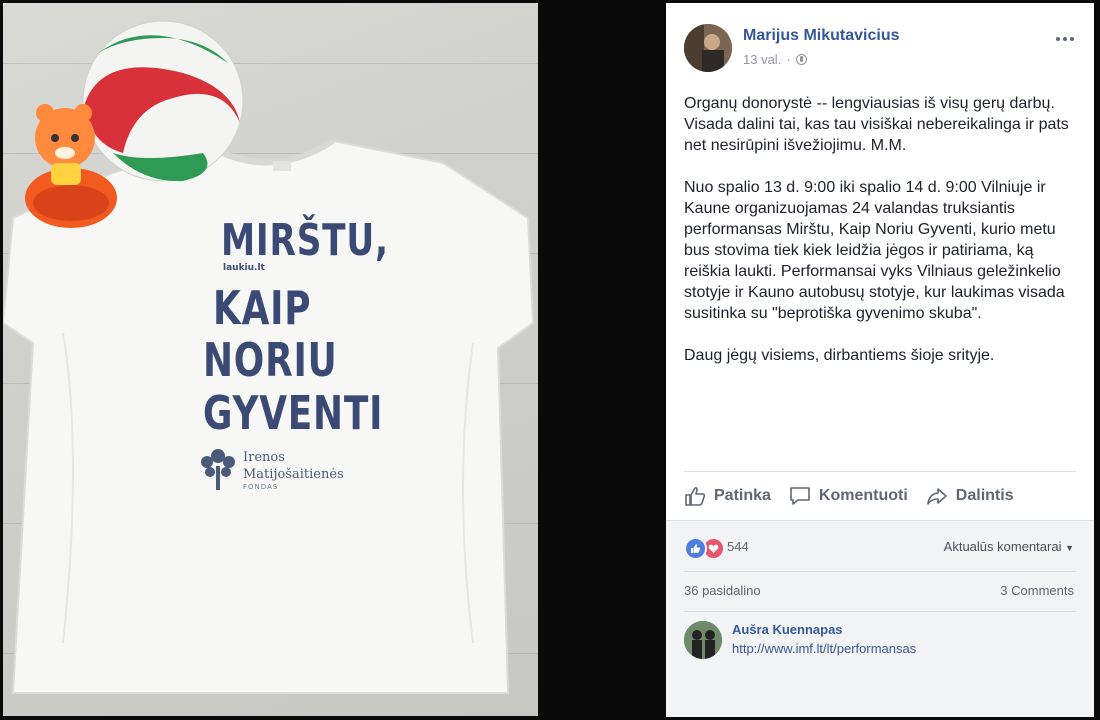 The width and height of the screenshot is (1100, 720). Describe the element at coordinates (936, 496) in the screenshot. I see `share-arrow-icon` at that location.